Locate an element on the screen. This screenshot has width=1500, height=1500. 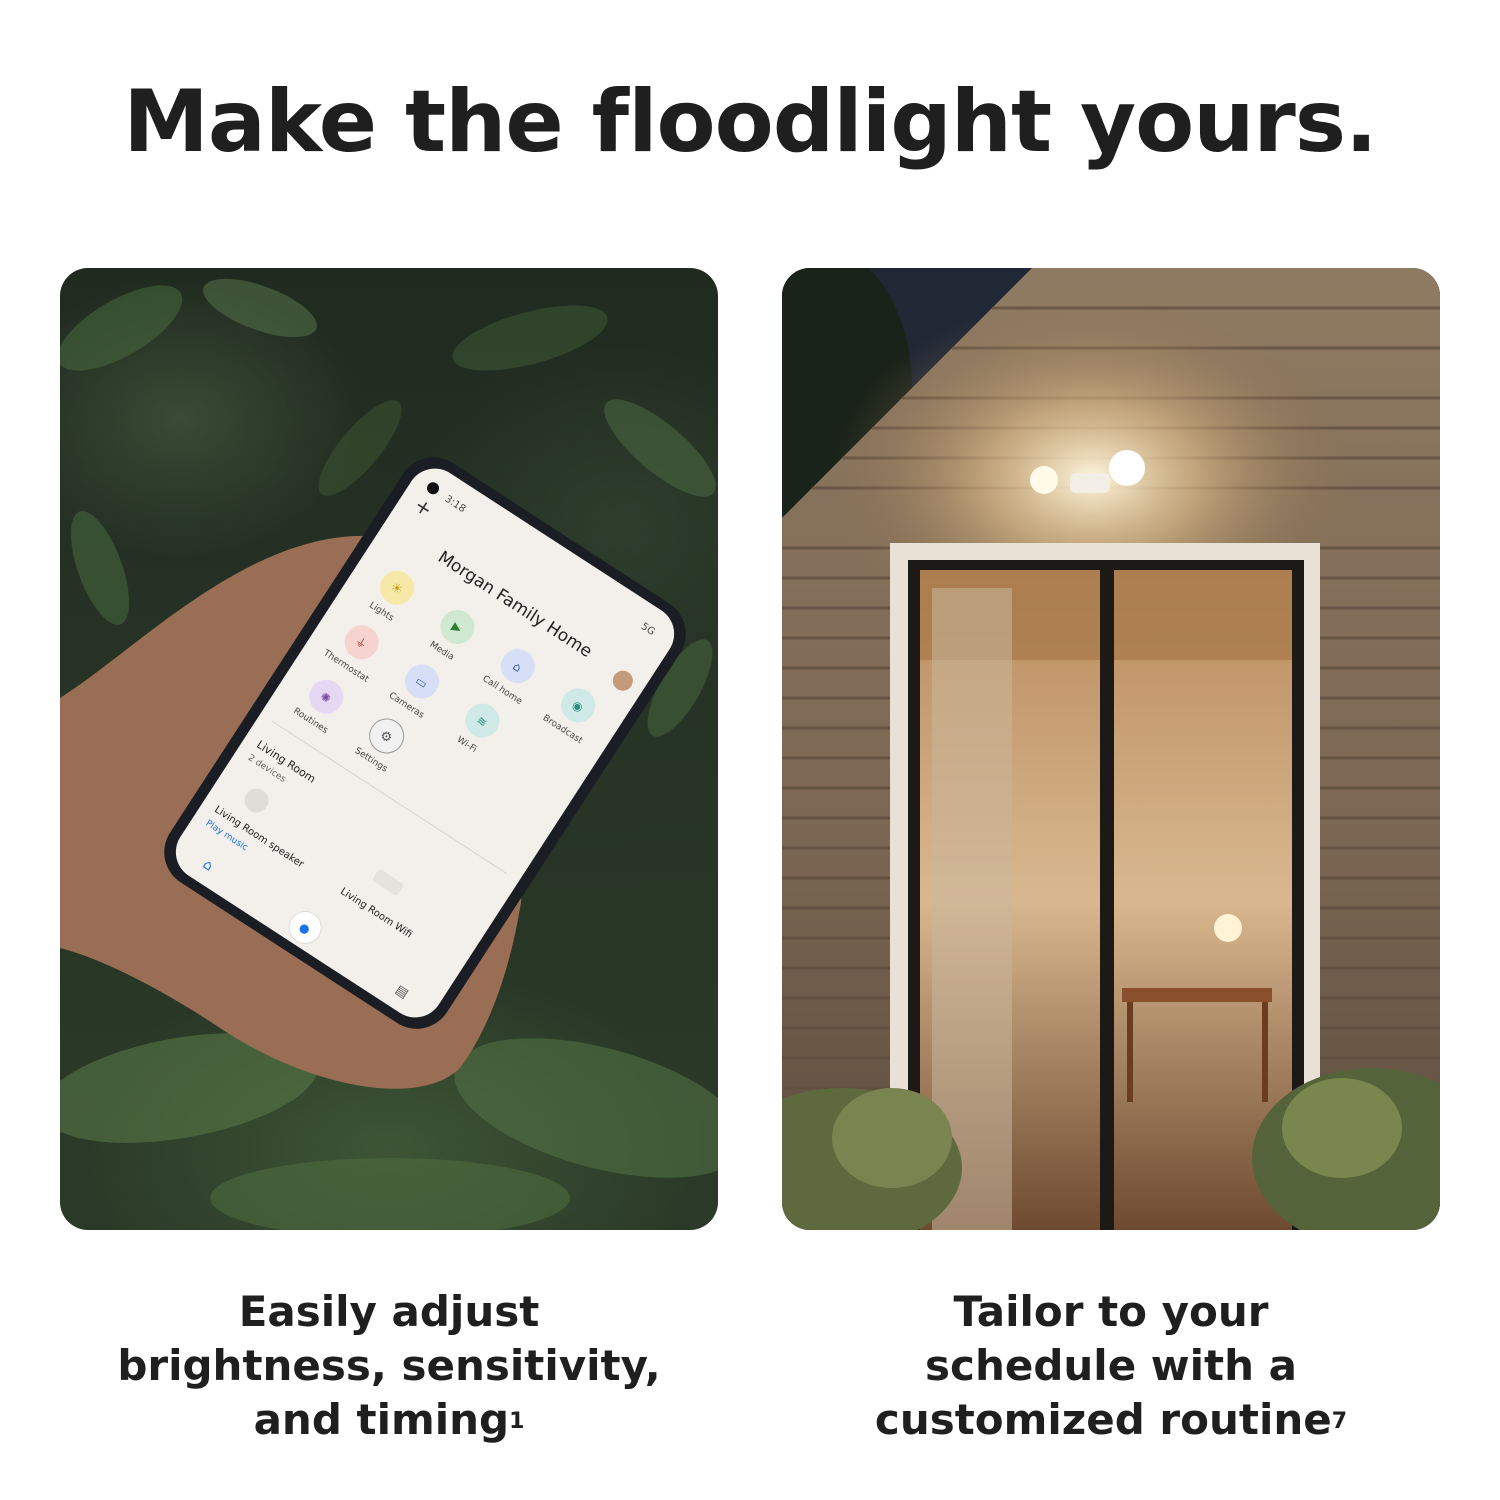
caption-right-line1: Tailor to your is located at coordinates (1111, 1311).